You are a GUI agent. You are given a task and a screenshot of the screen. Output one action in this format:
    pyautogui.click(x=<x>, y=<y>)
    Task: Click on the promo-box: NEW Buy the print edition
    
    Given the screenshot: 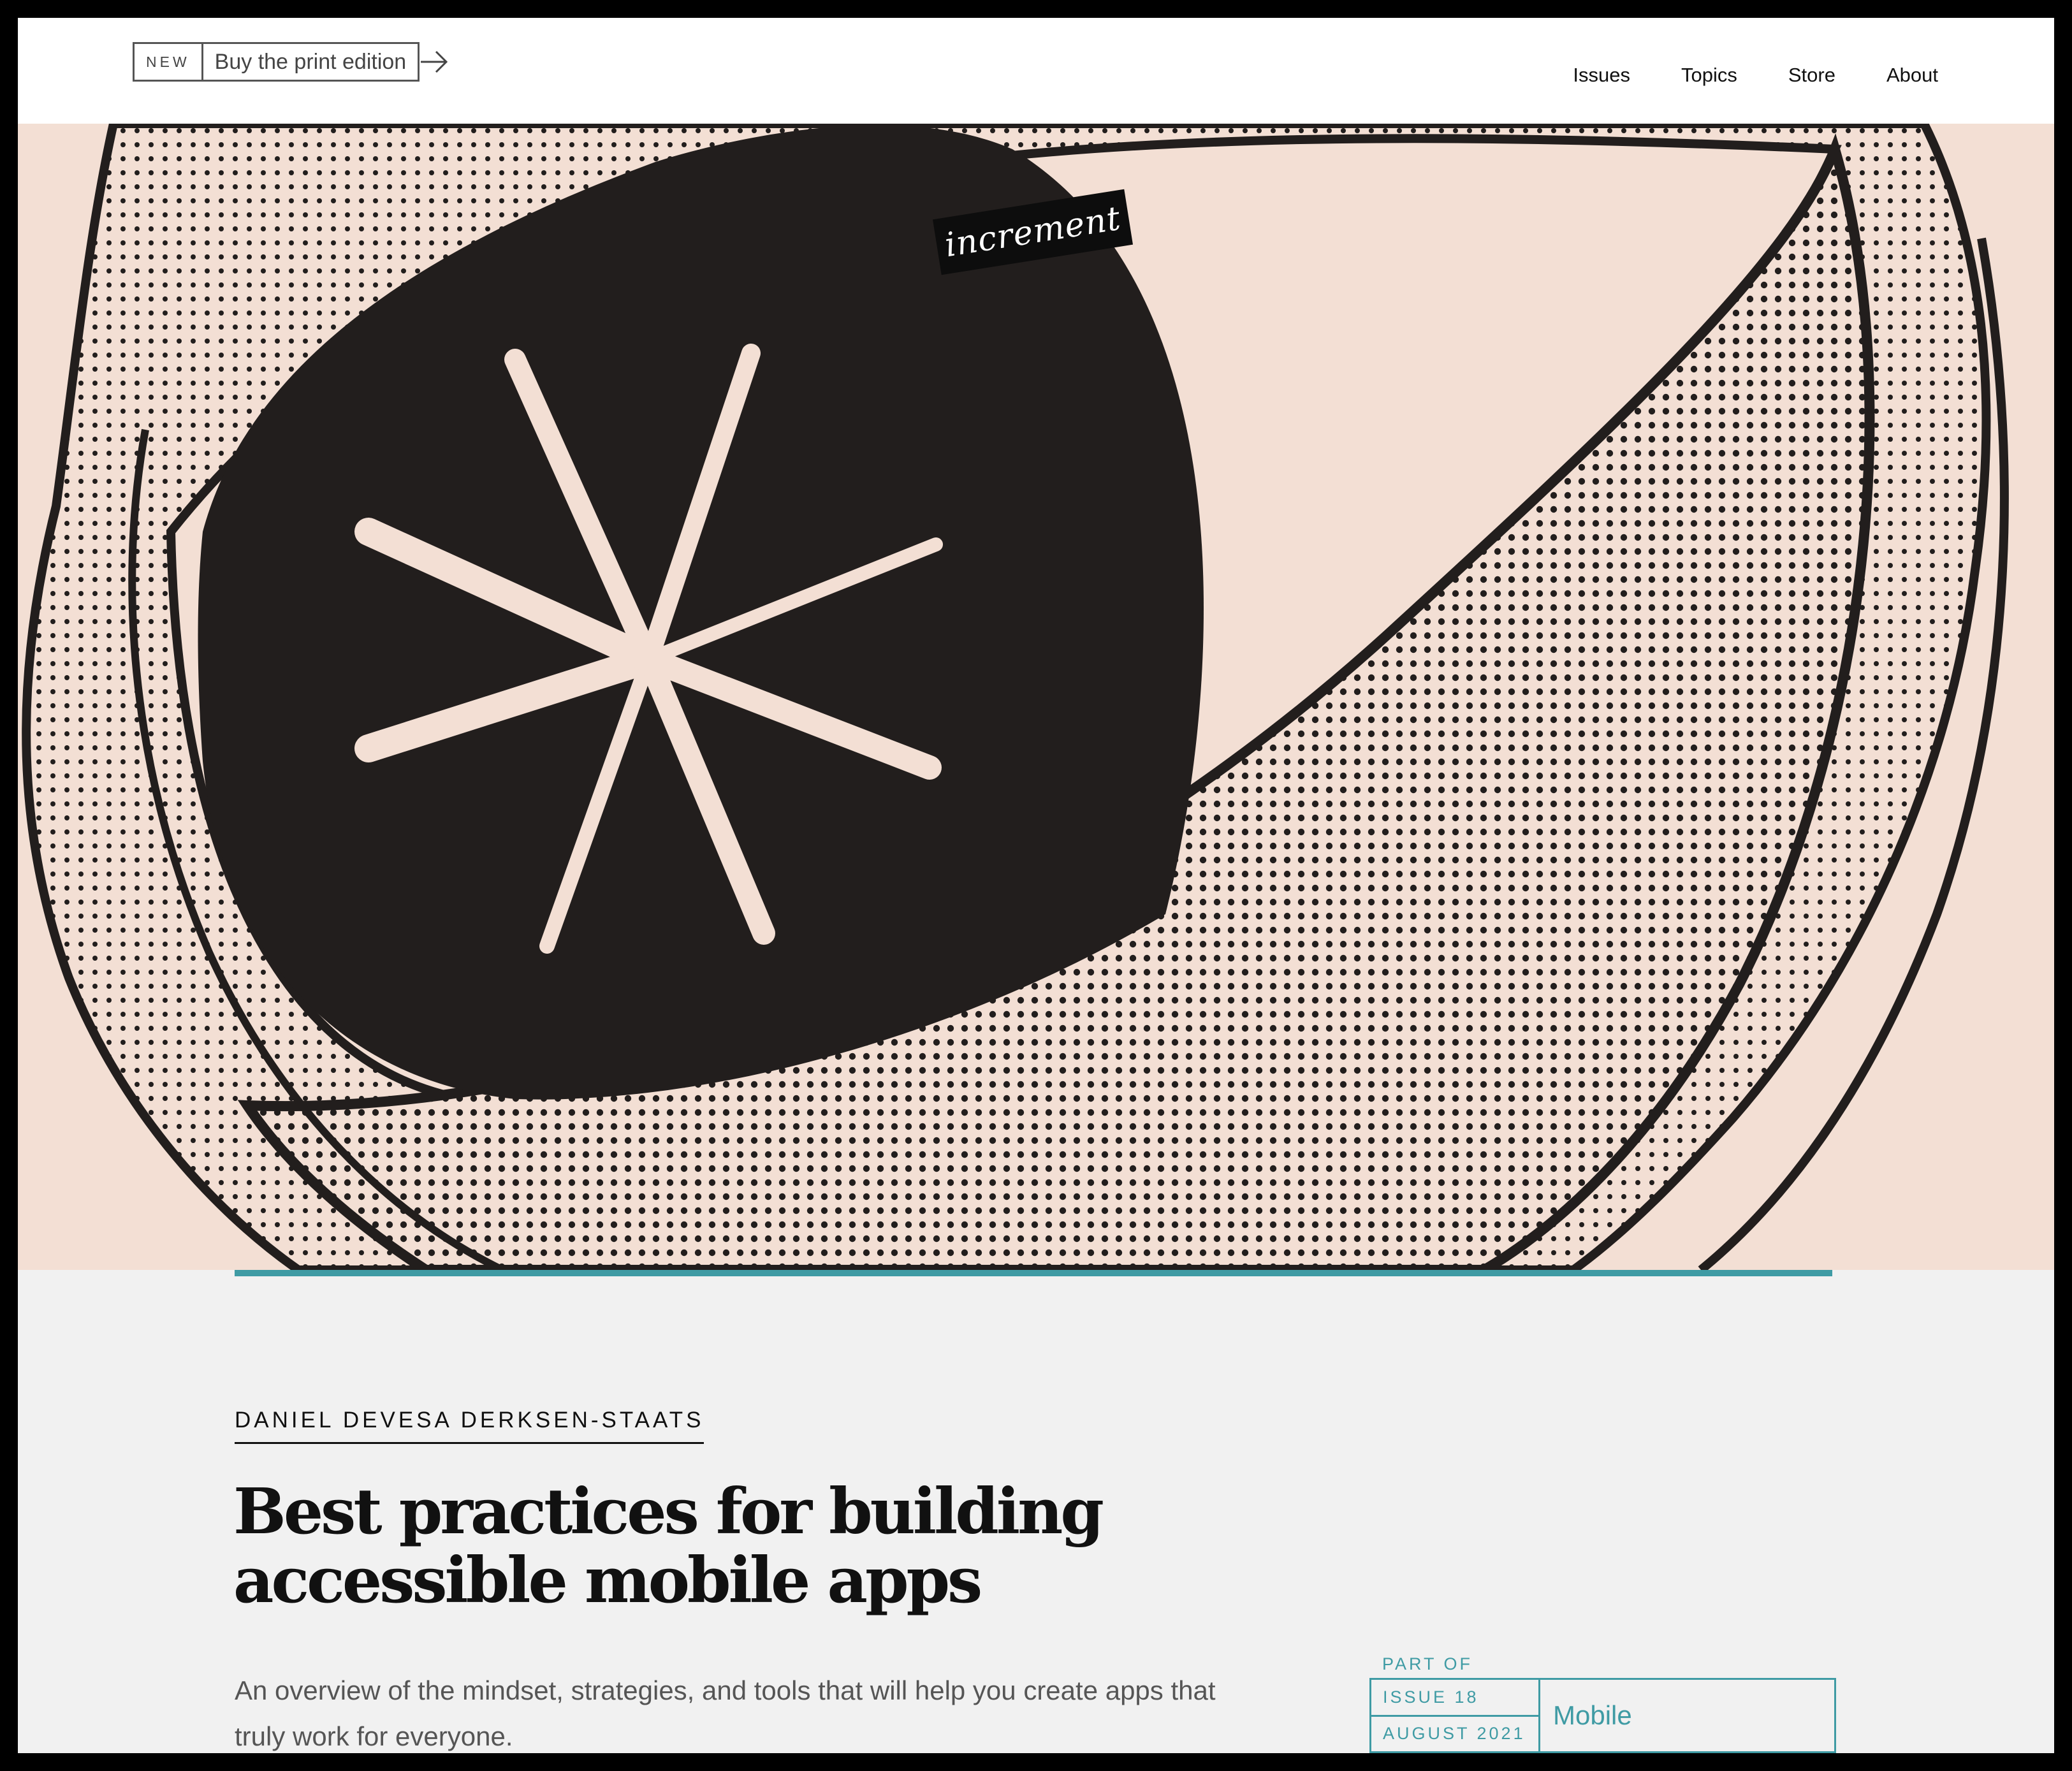 What is the action you would take?
    pyautogui.click(x=276, y=62)
    